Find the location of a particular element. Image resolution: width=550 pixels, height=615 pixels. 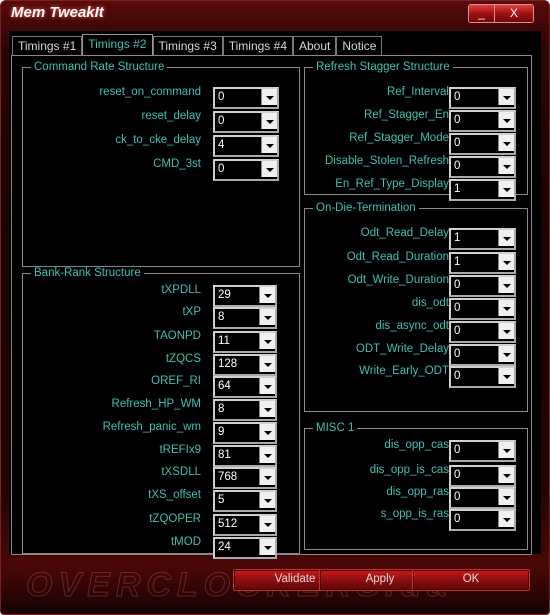

value-dropdown: 512 is located at coordinates (245, 525).